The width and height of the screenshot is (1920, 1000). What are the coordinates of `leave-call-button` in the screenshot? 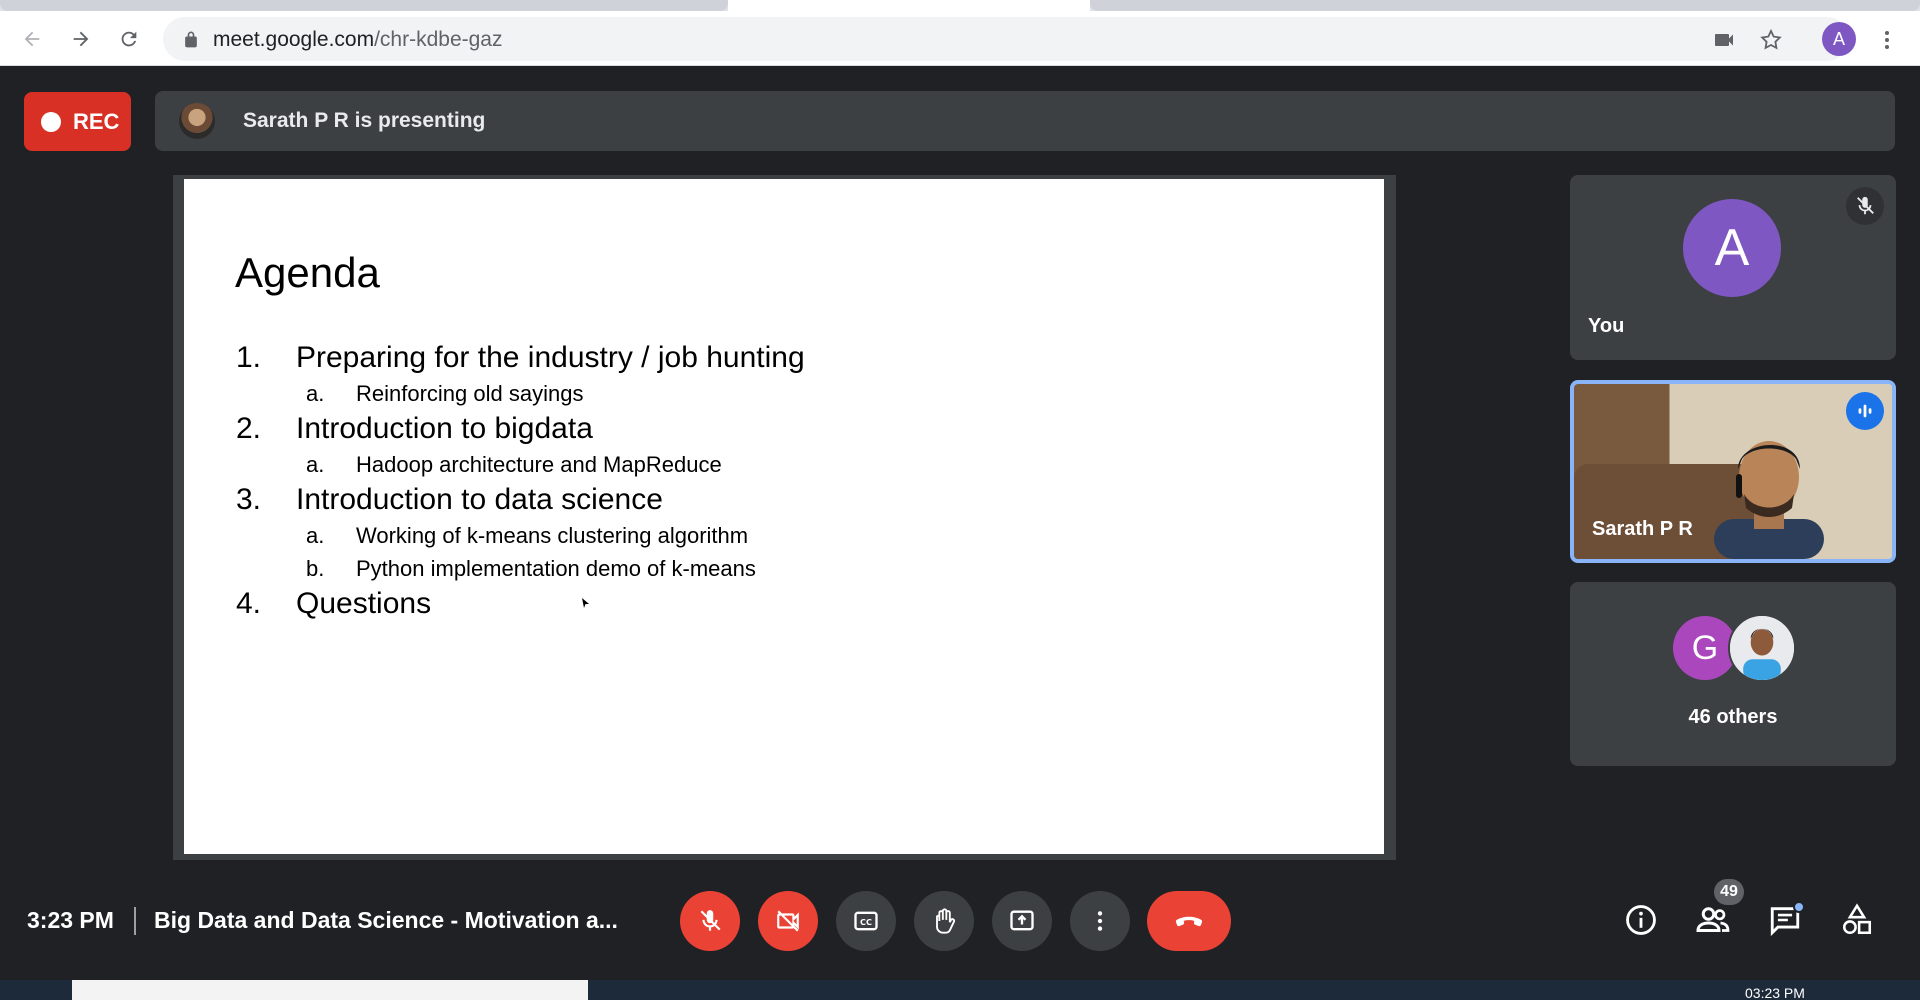 It's located at (1189, 921).